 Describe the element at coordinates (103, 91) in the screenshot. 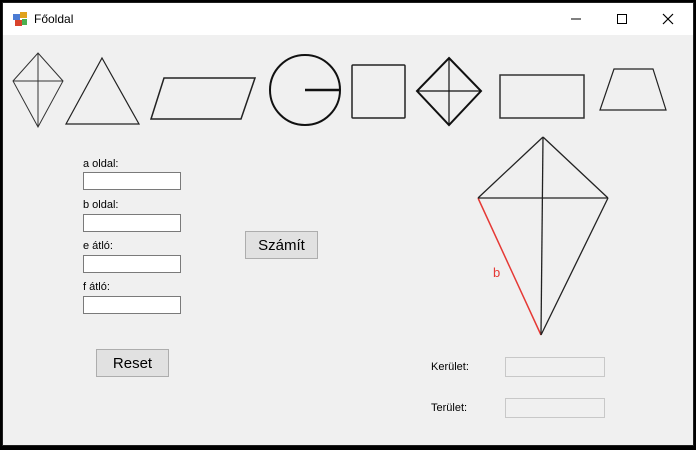

I see `triangle-shape-icon` at that location.